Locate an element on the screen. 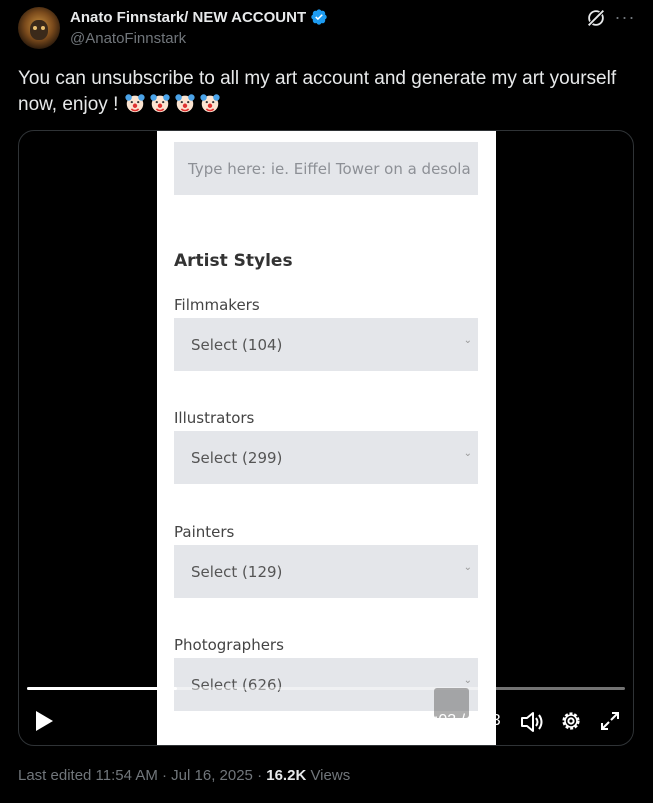  avatar-face is located at coordinates (39, 30).